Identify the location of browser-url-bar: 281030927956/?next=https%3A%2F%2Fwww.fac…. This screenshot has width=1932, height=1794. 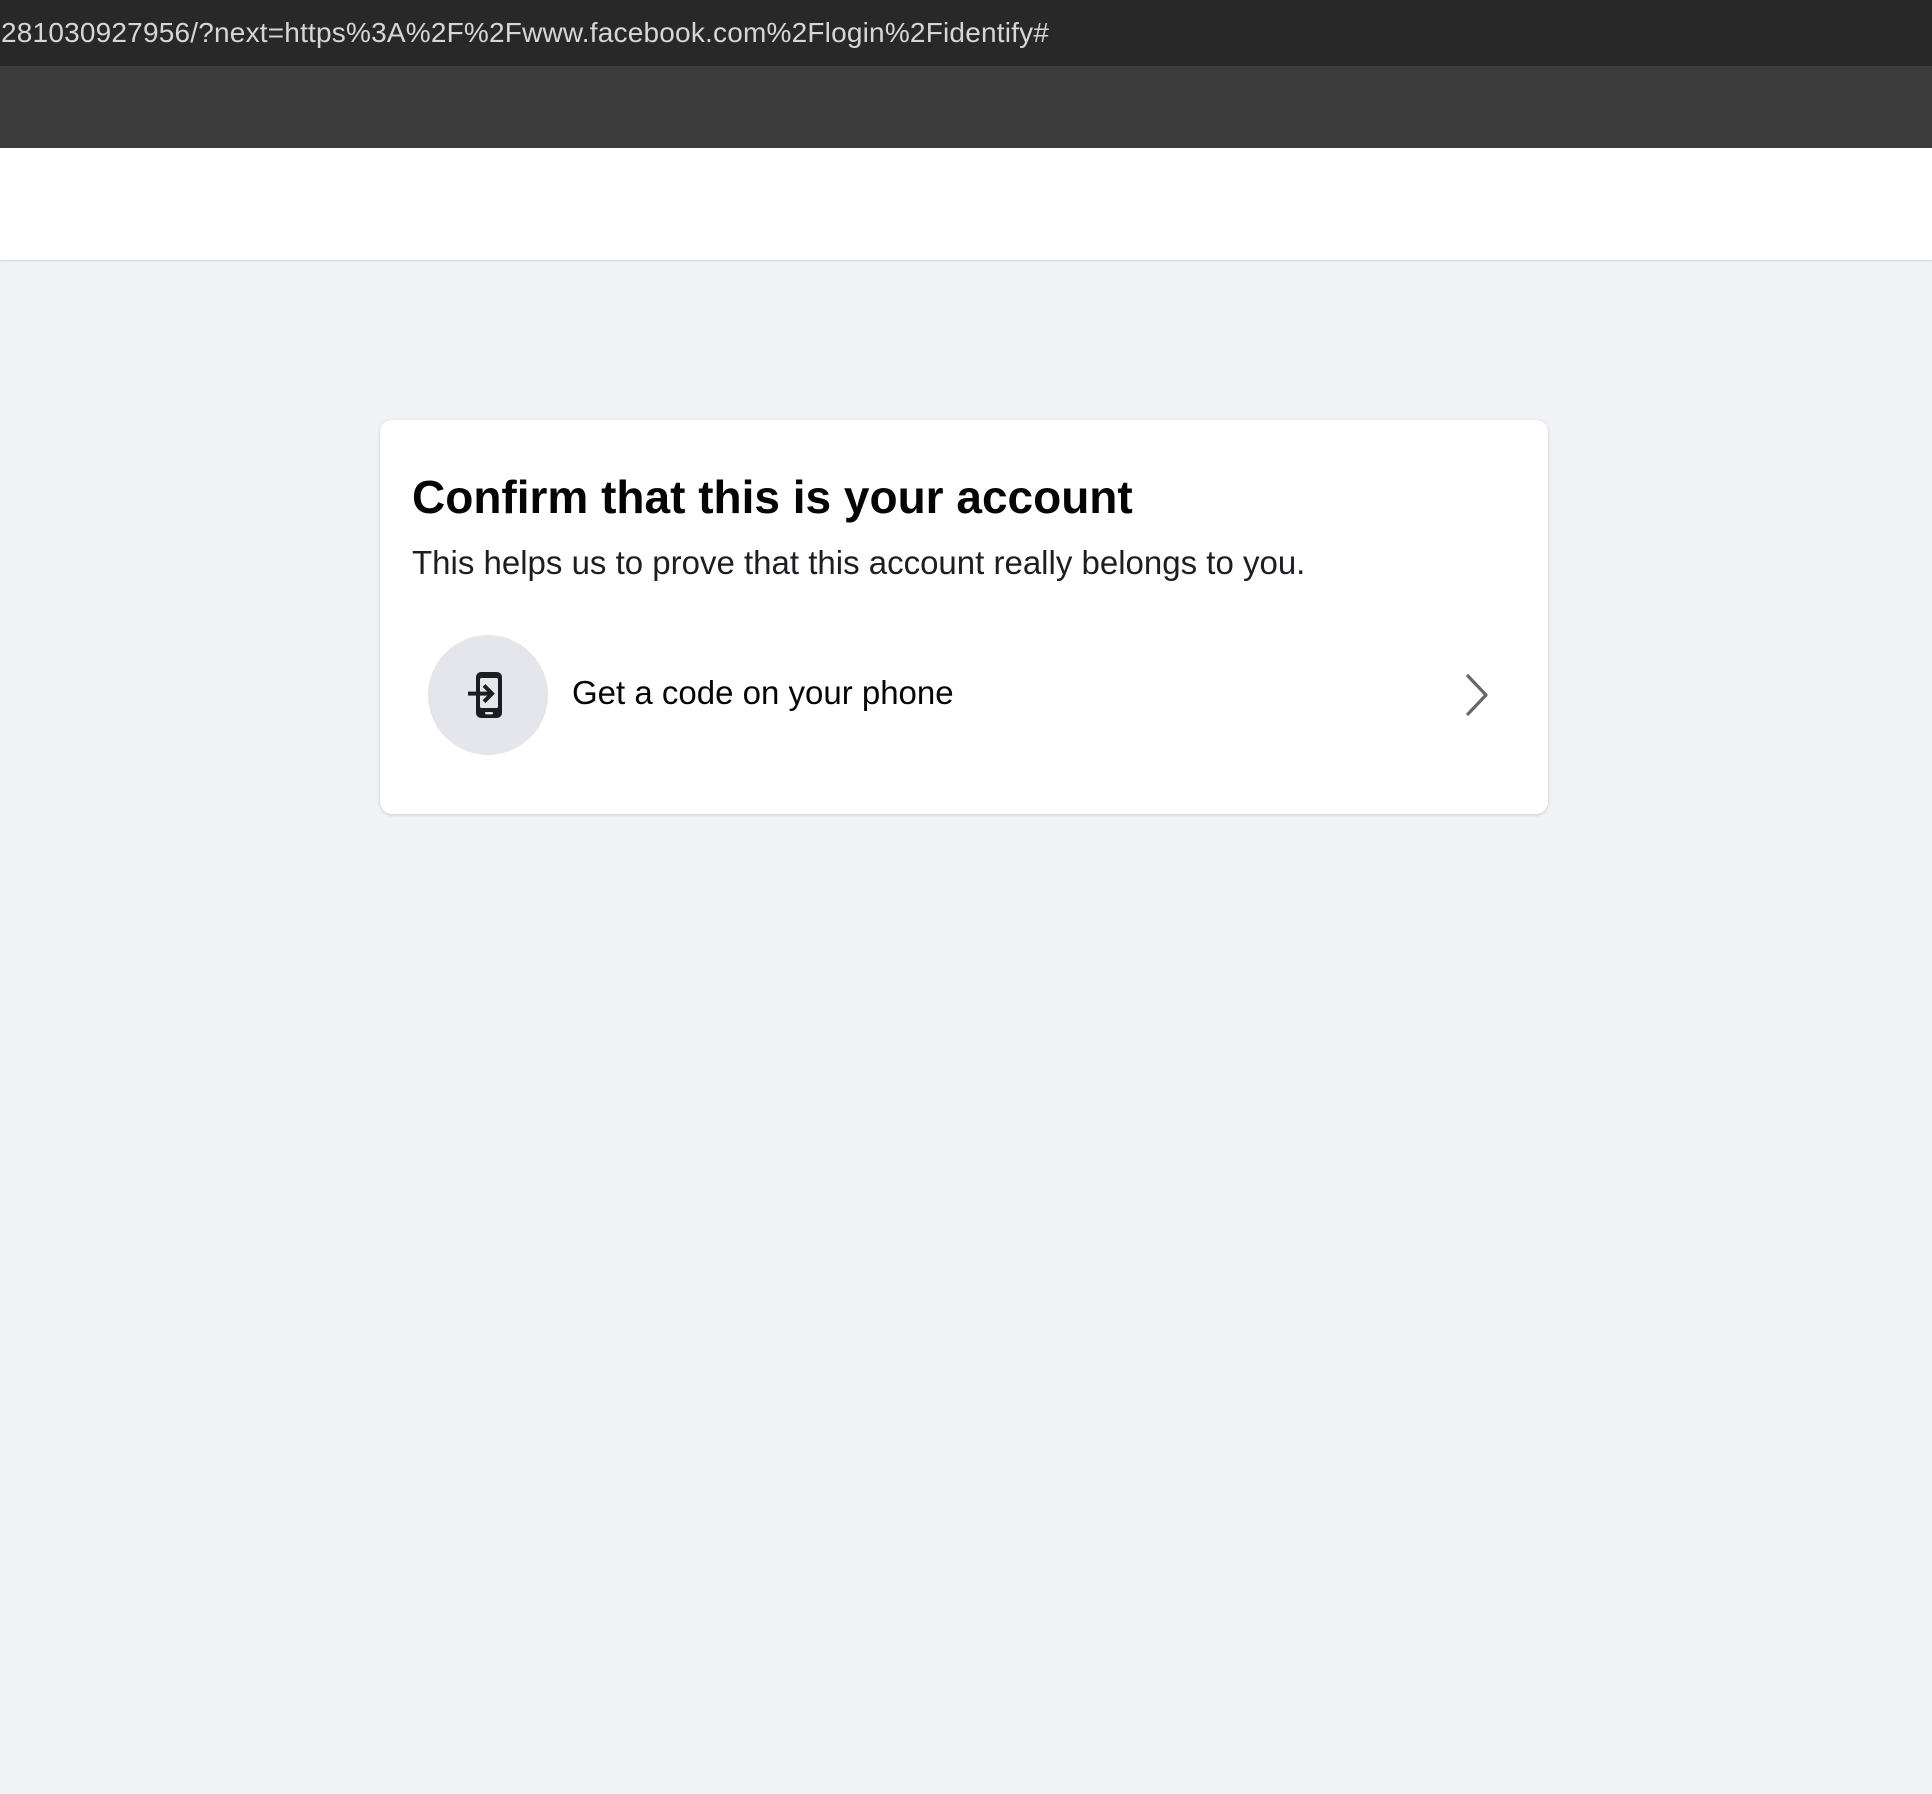
(966, 33).